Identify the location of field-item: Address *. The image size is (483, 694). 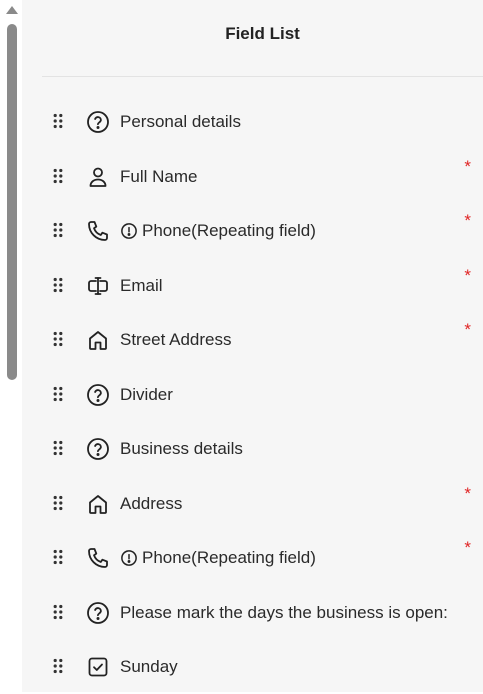
(252, 503).